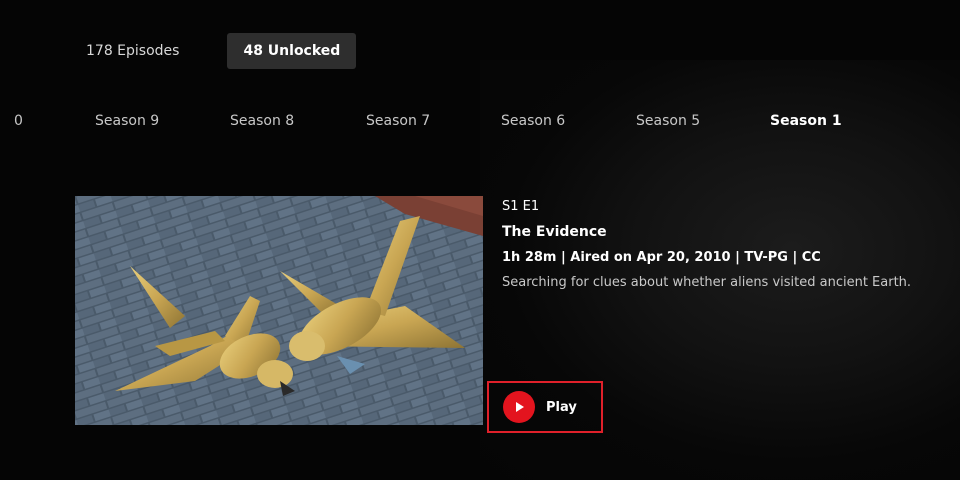 Image resolution: width=960 pixels, height=480 pixels. Describe the element at coordinates (262, 121) in the screenshot. I see `tab-season-8: Season 8` at that location.